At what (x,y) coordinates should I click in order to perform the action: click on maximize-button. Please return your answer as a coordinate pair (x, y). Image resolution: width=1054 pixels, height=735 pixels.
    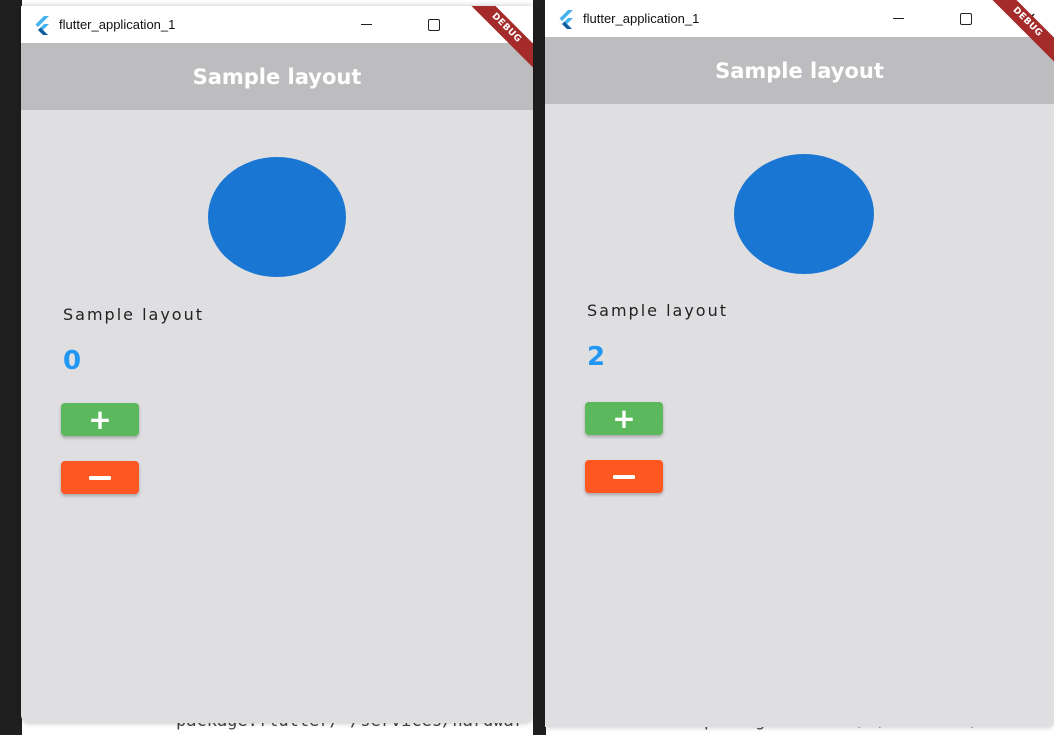
    Looking at the image, I should click on (434, 24).